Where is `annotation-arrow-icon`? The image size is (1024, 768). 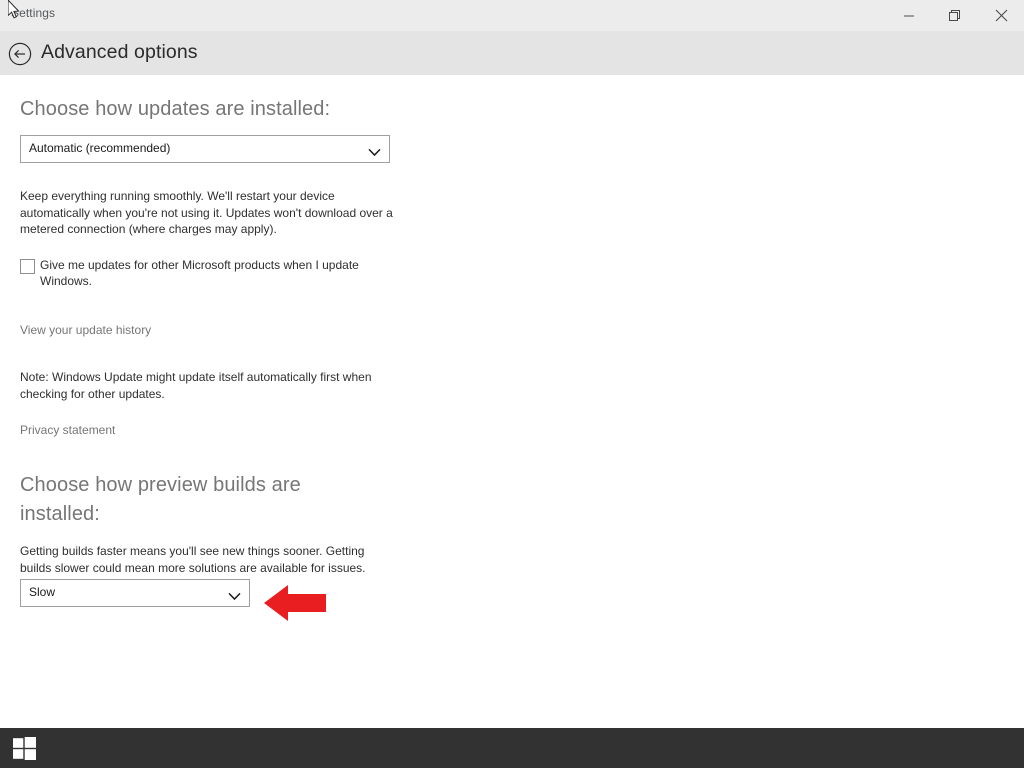 annotation-arrow-icon is located at coordinates (295, 605).